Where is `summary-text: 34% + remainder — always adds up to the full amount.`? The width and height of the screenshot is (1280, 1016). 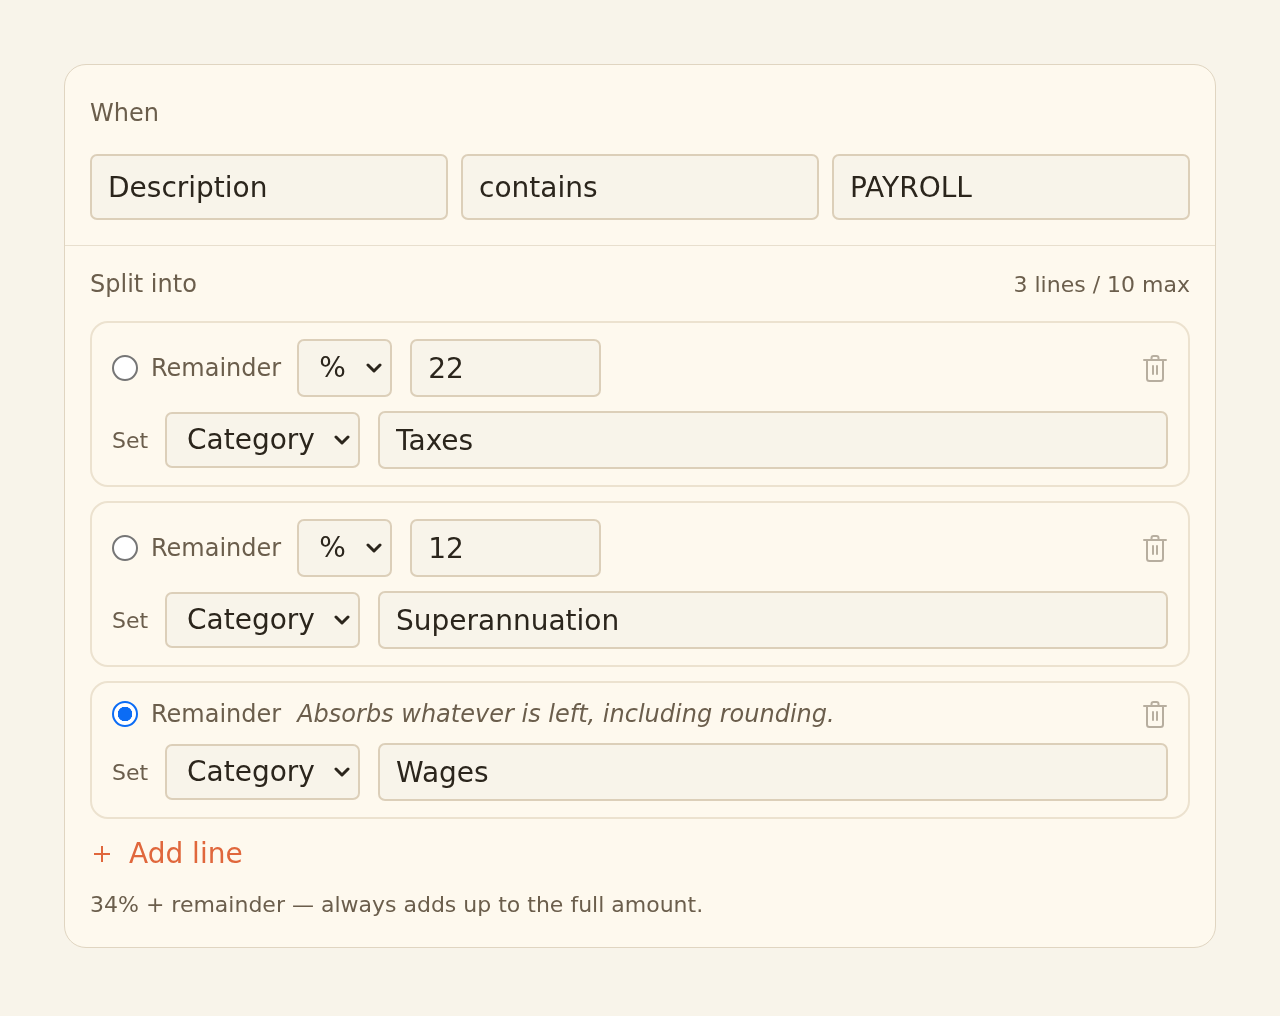
summary-text: 34% + remainder — always adds up to the full amount. is located at coordinates (397, 905).